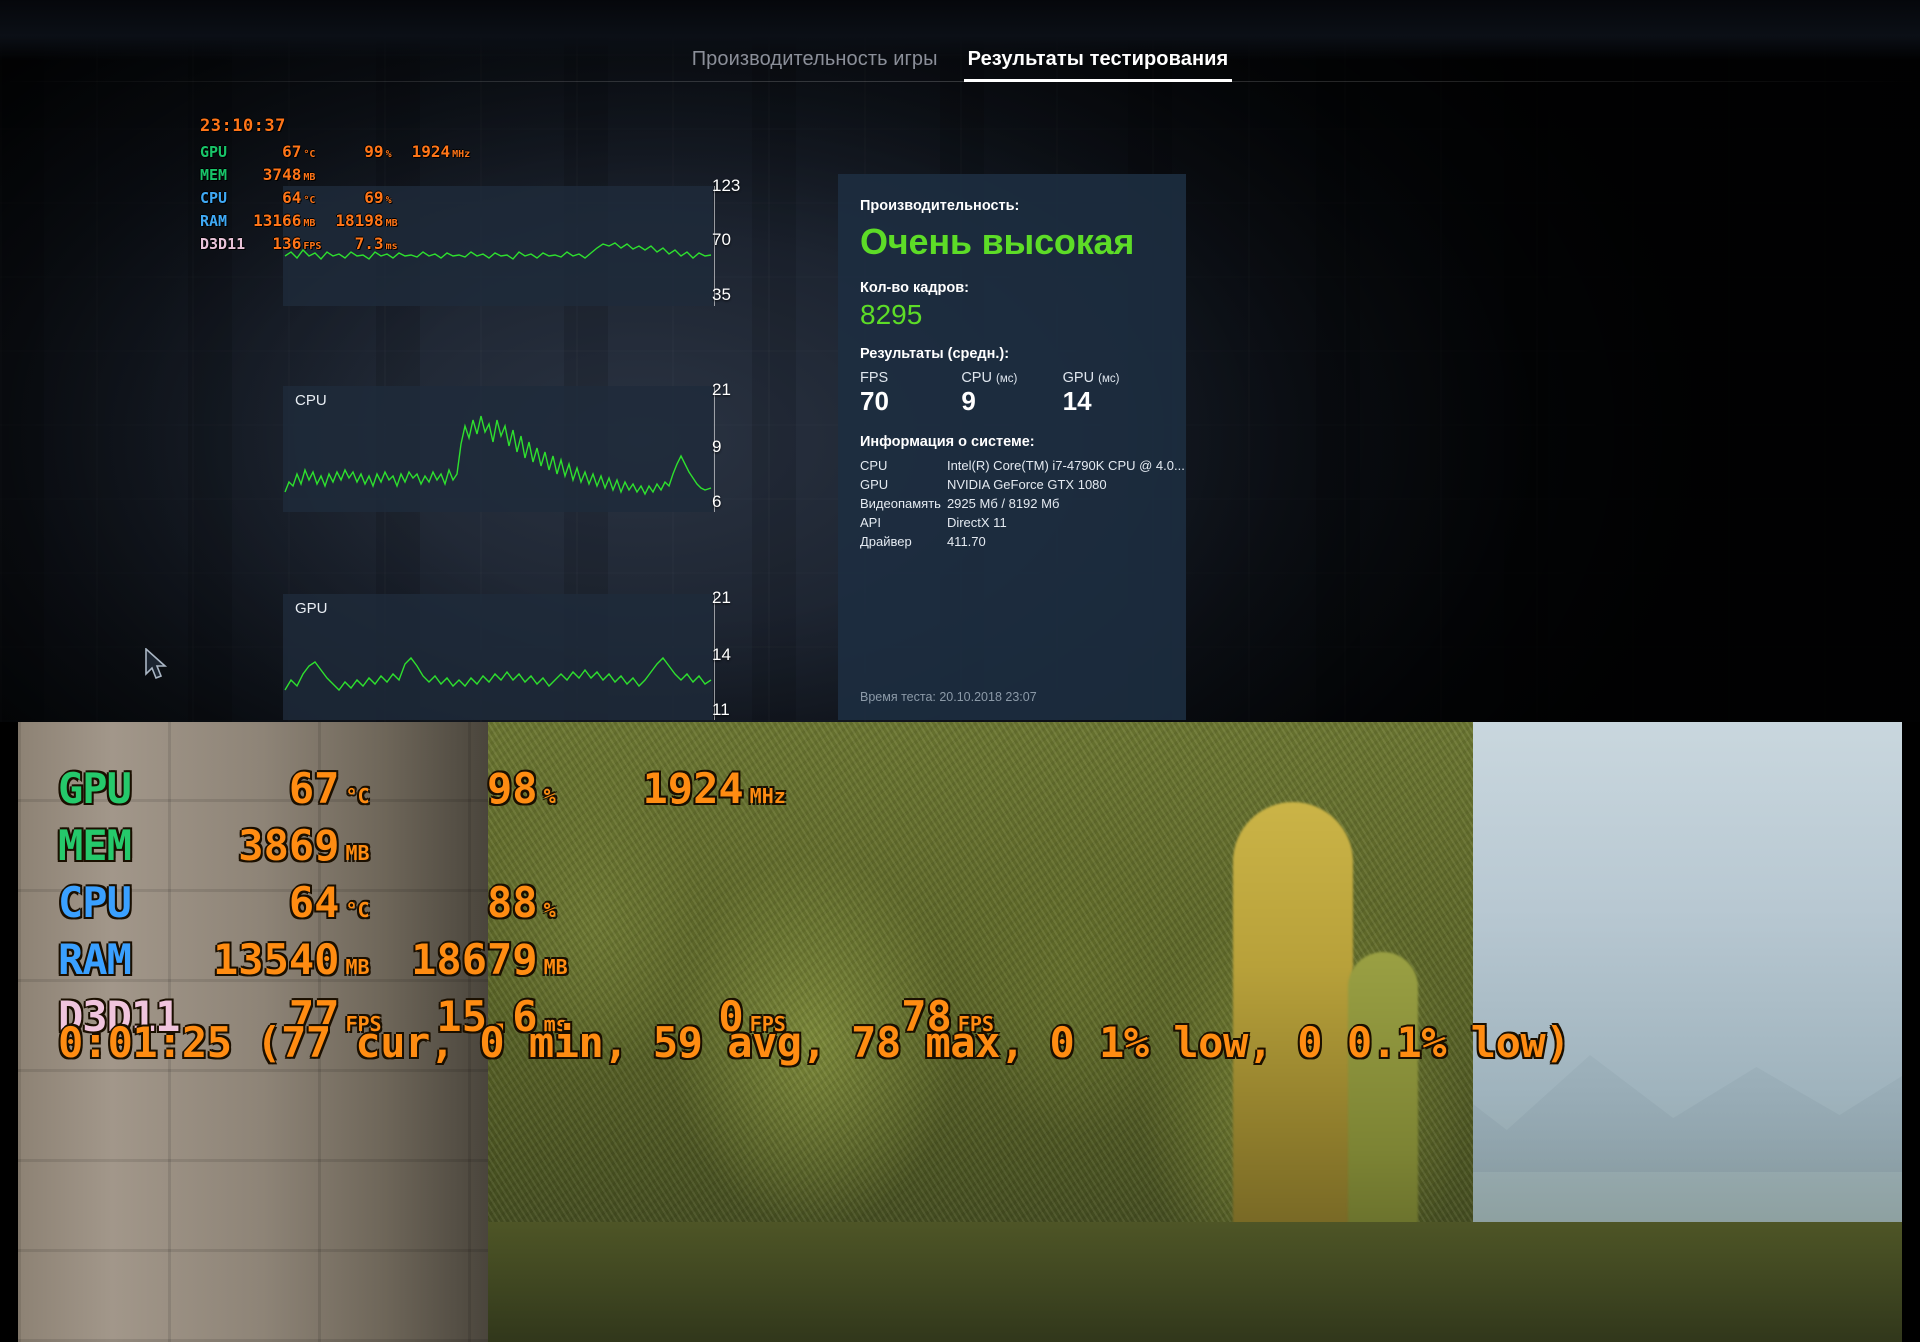 The image size is (1920, 1342). I want to click on osd-big-row-ram: RAM 13540 MB 18679 MB, so click(539, 963).